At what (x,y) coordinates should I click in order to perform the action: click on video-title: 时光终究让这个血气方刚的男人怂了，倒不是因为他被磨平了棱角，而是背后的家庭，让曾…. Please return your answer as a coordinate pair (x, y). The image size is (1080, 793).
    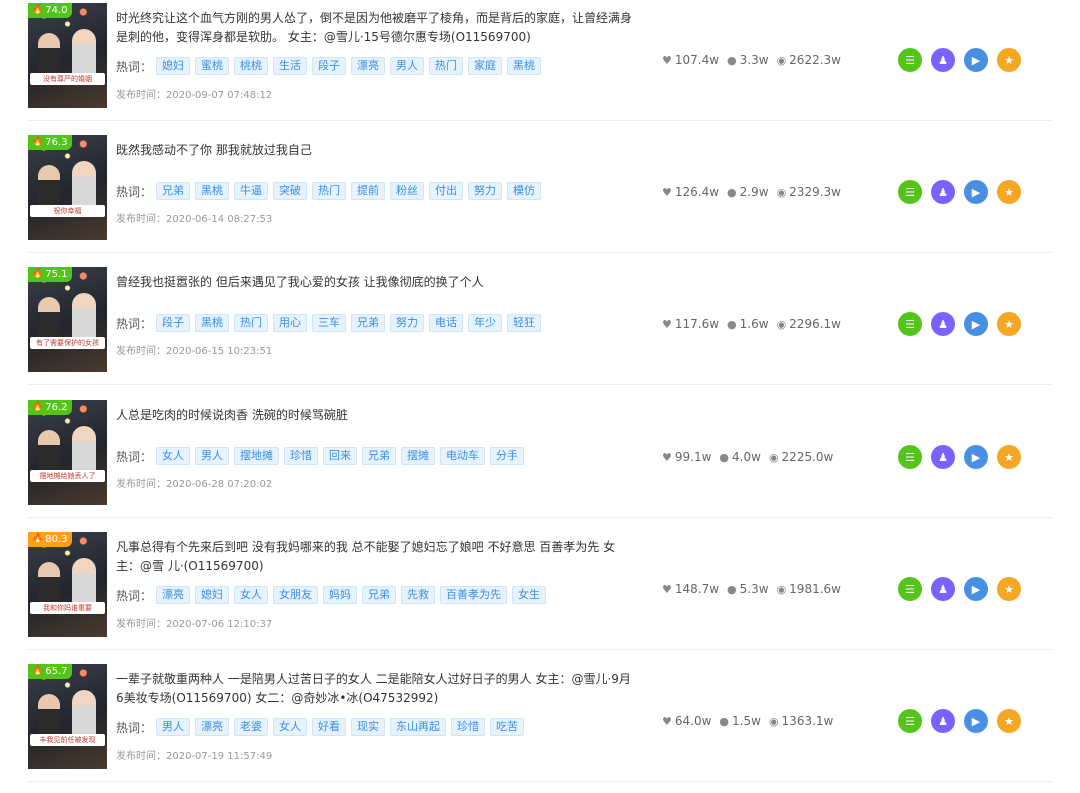
    Looking at the image, I should click on (376, 28).